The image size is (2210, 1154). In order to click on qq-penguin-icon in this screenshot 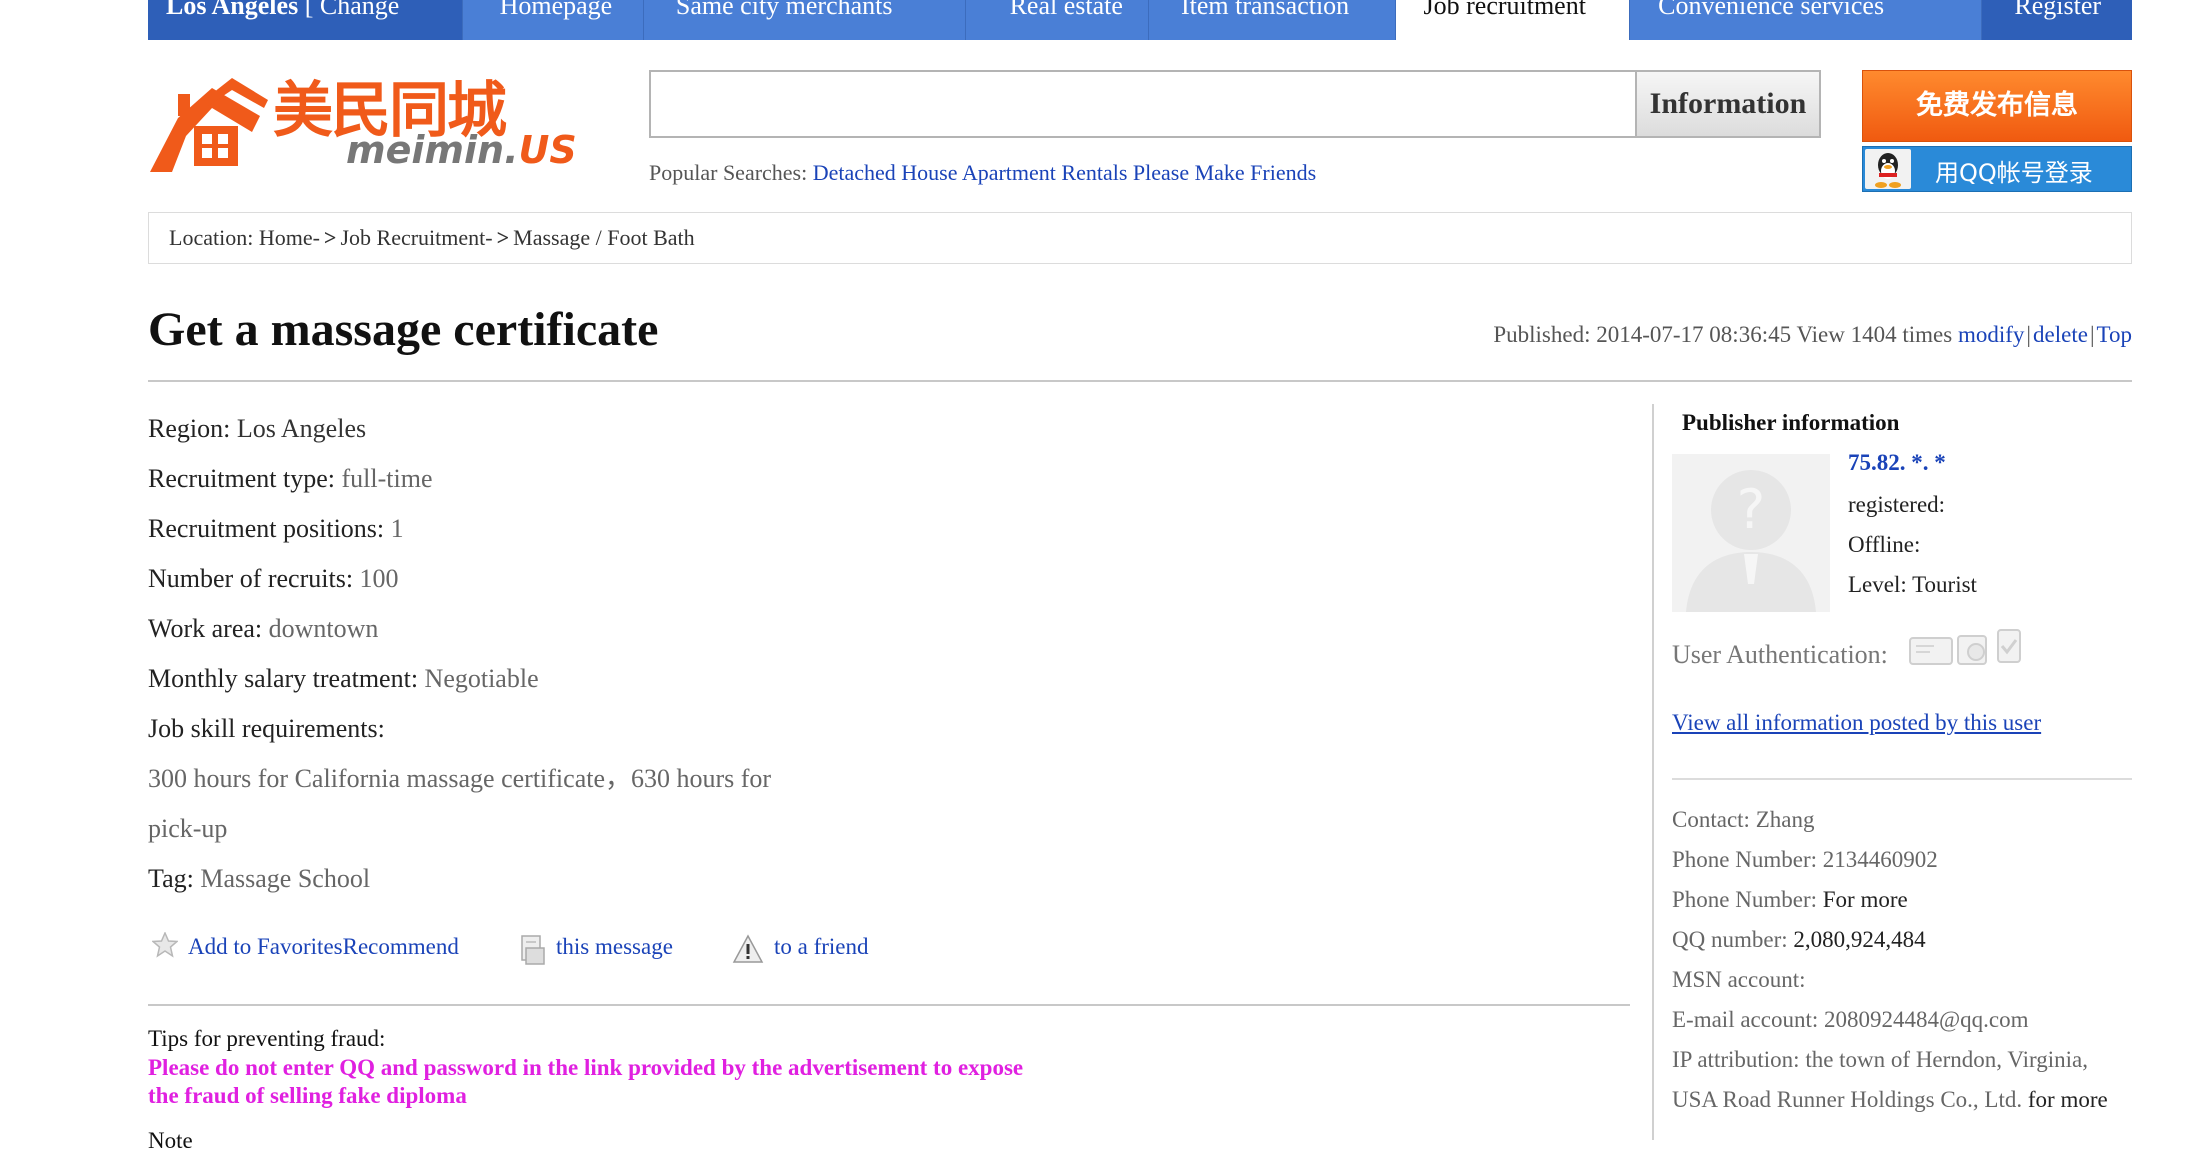, I will do `click(1888, 169)`.